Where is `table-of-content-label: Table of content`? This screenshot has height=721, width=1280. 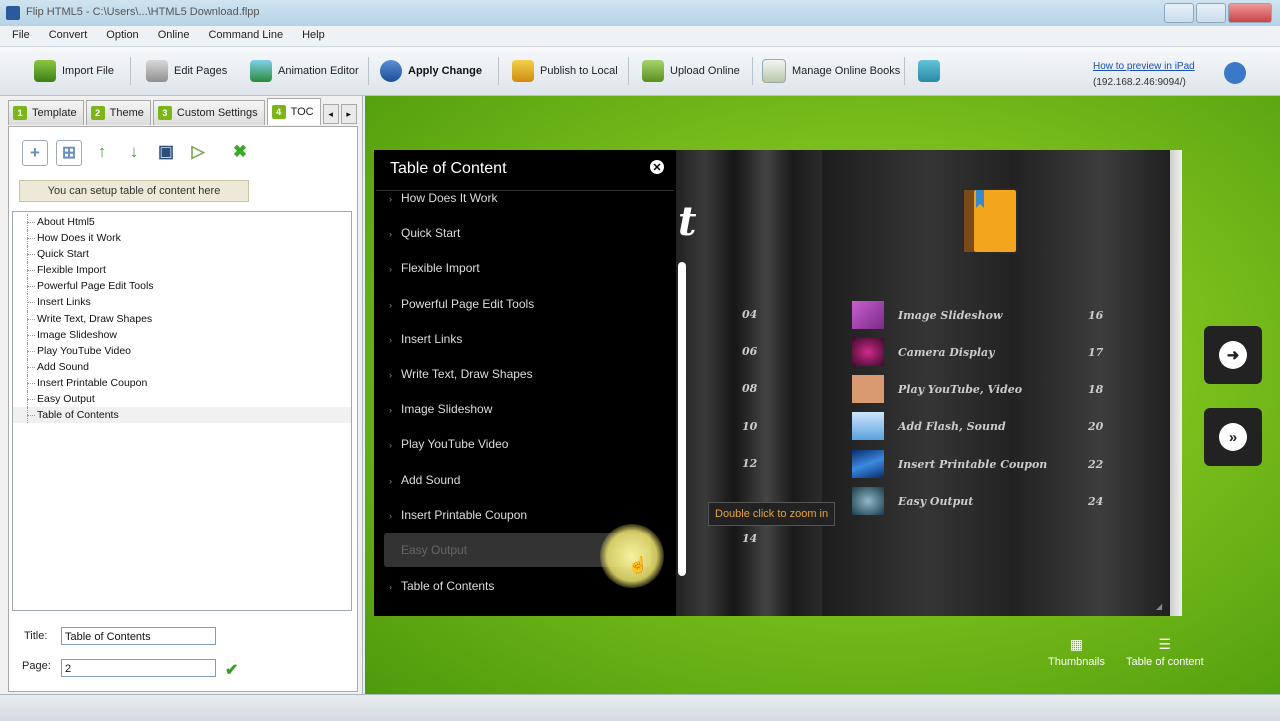
table-of-content-label: Table of content is located at coordinates (1165, 662).